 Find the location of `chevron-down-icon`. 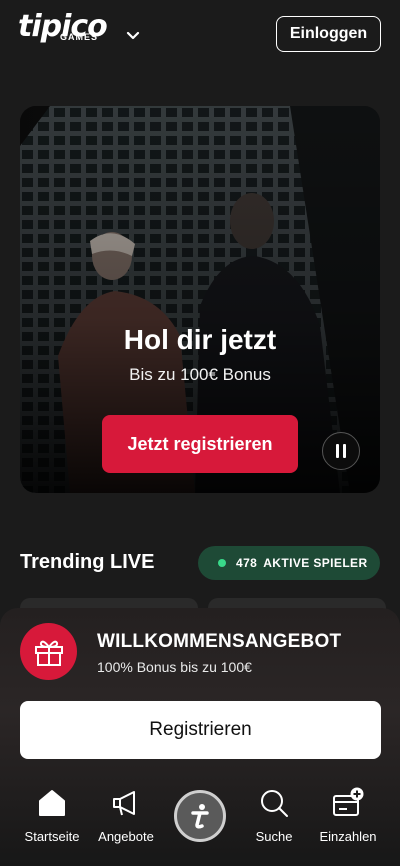

chevron-down-icon is located at coordinates (133, 36).